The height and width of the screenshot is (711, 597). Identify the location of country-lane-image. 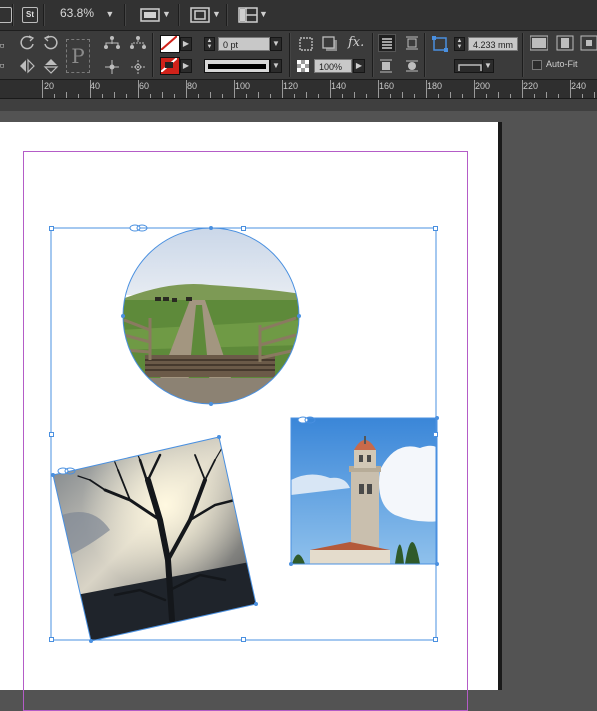
(211, 317).